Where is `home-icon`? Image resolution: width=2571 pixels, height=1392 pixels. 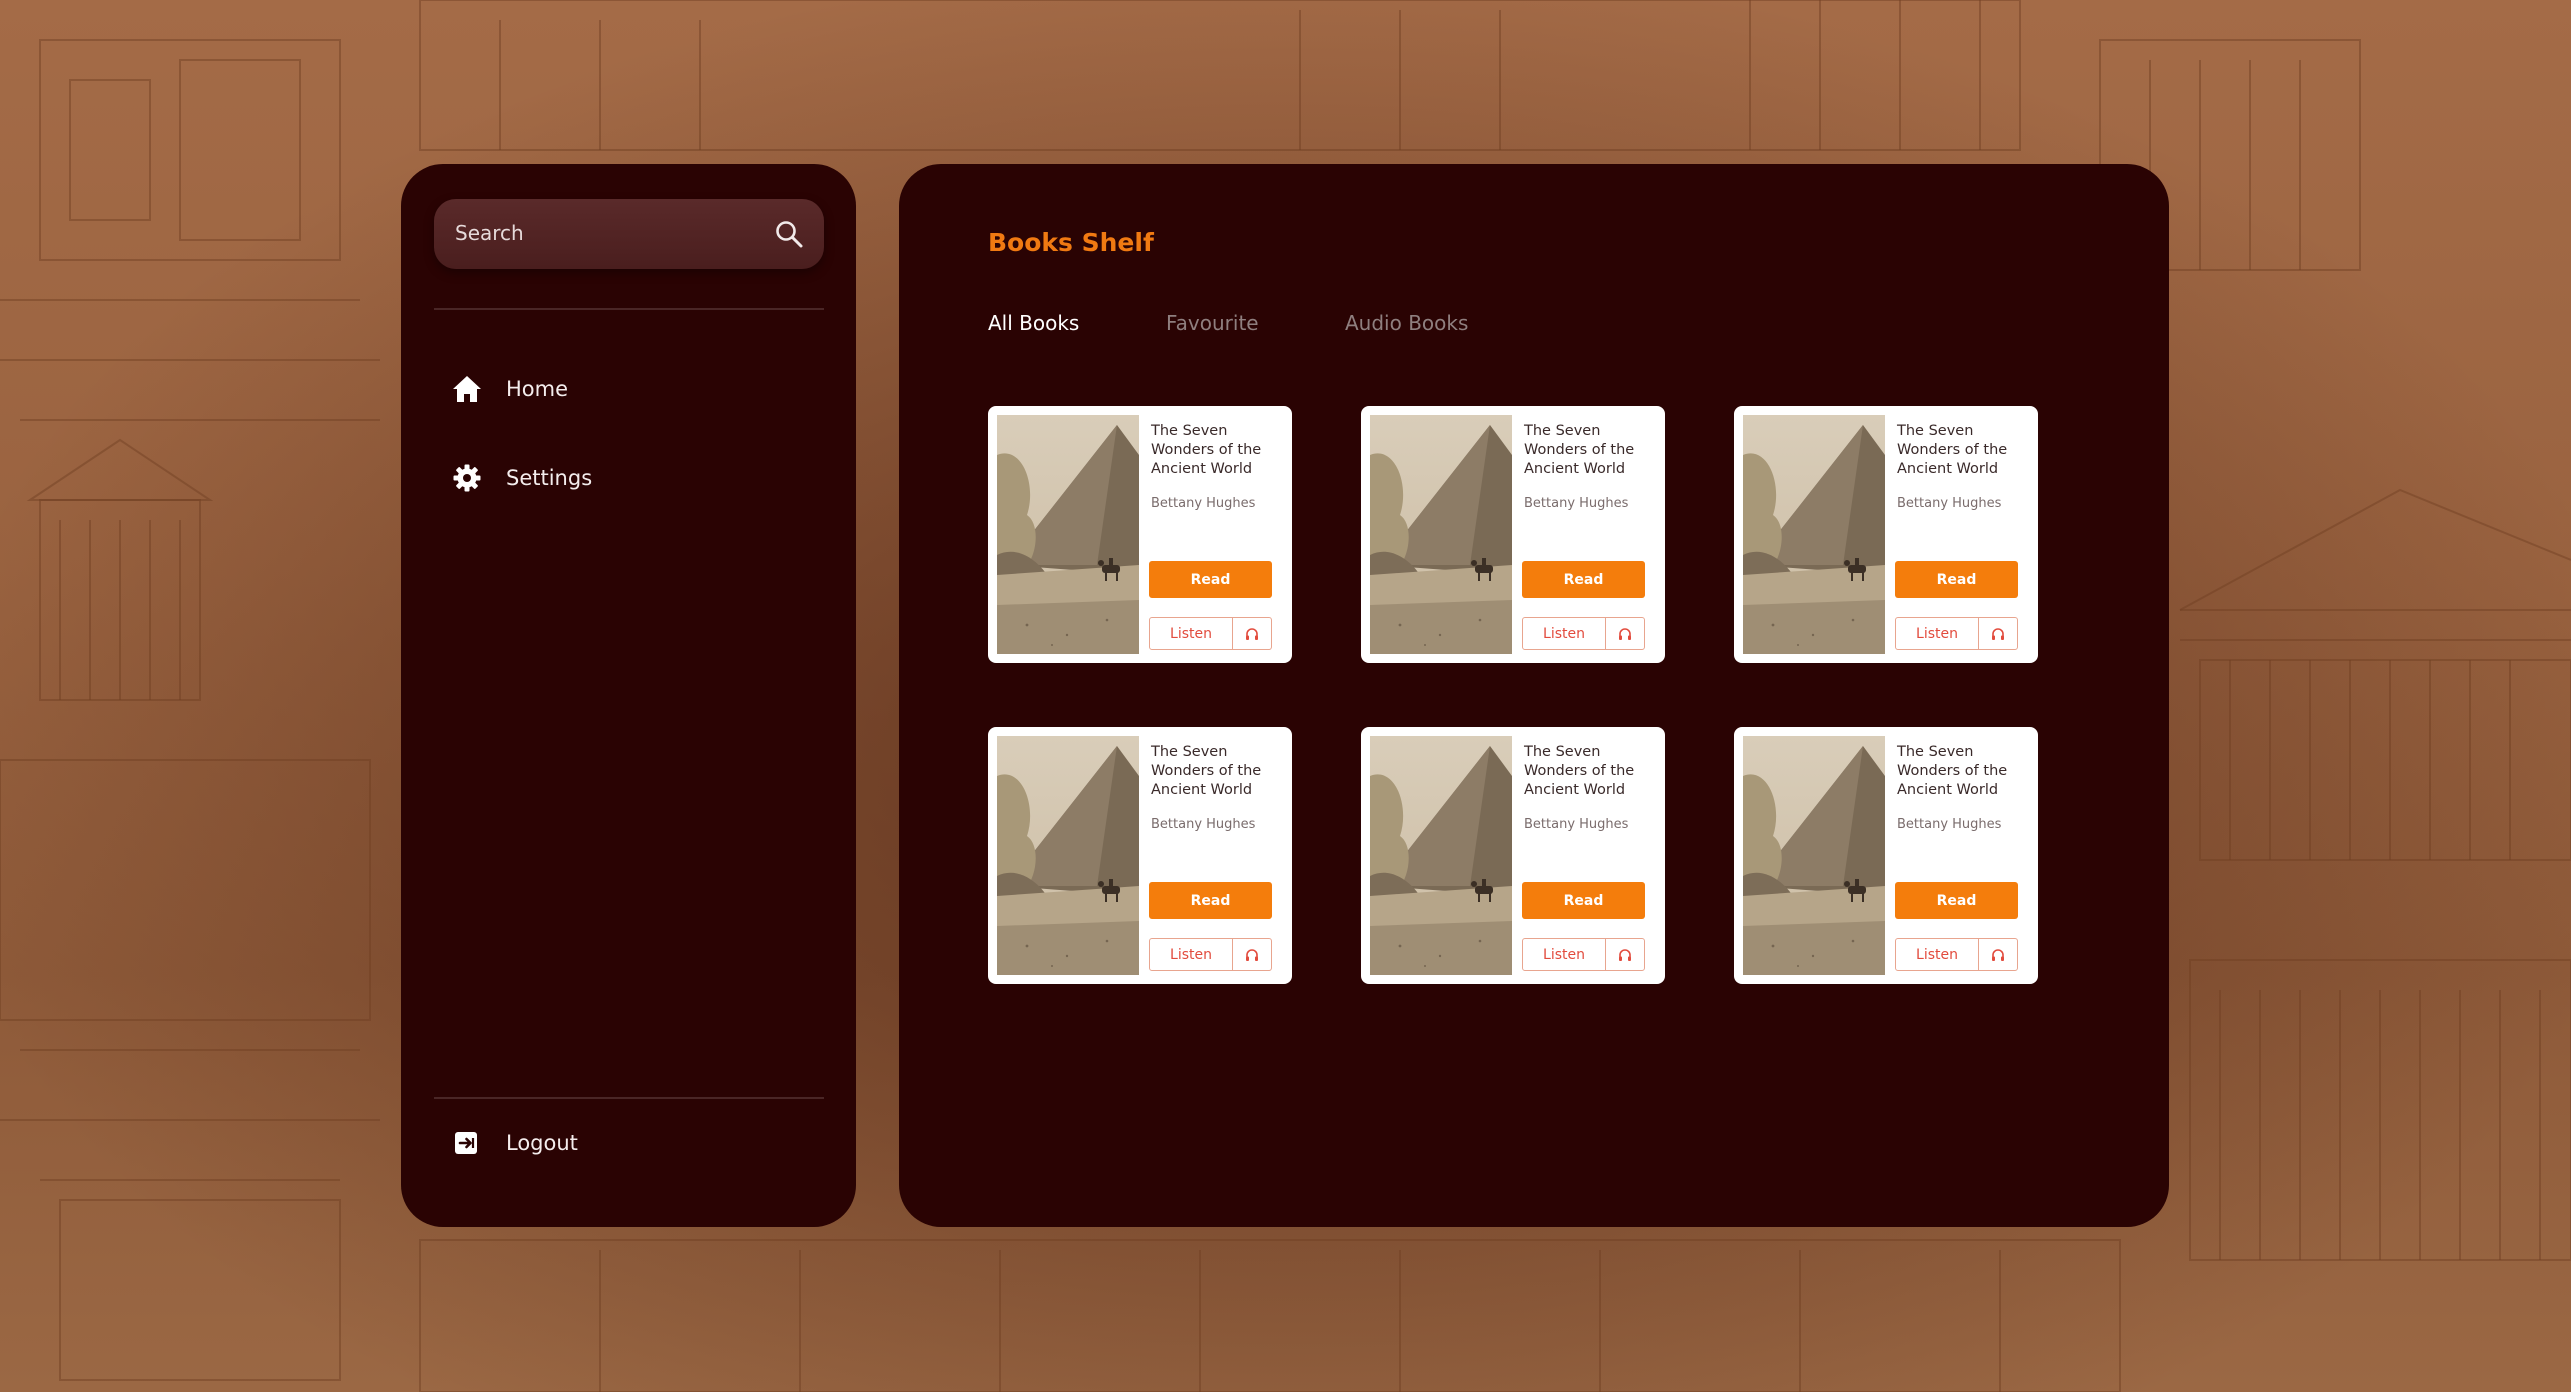
home-icon is located at coordinates (467, 389).